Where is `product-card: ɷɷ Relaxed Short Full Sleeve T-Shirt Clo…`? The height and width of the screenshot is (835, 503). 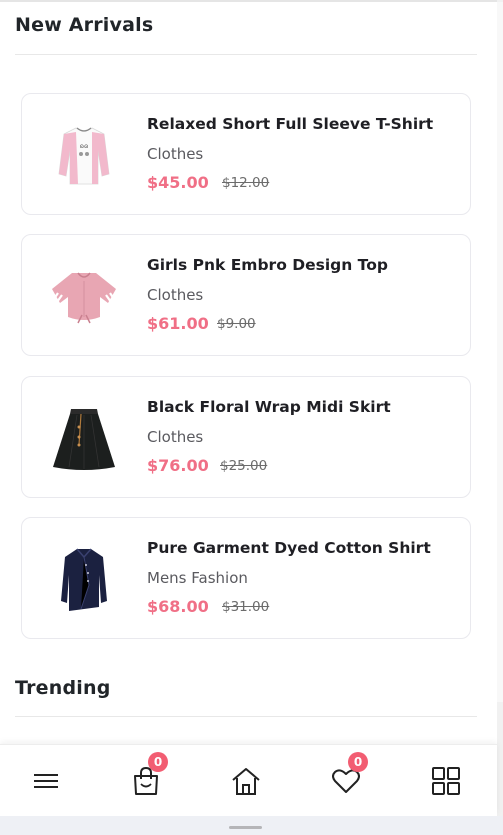
product-card: ɷɷ Relaxed Short Full Sleeve T-Shirt Clo… is located at coordinates (246, 154).